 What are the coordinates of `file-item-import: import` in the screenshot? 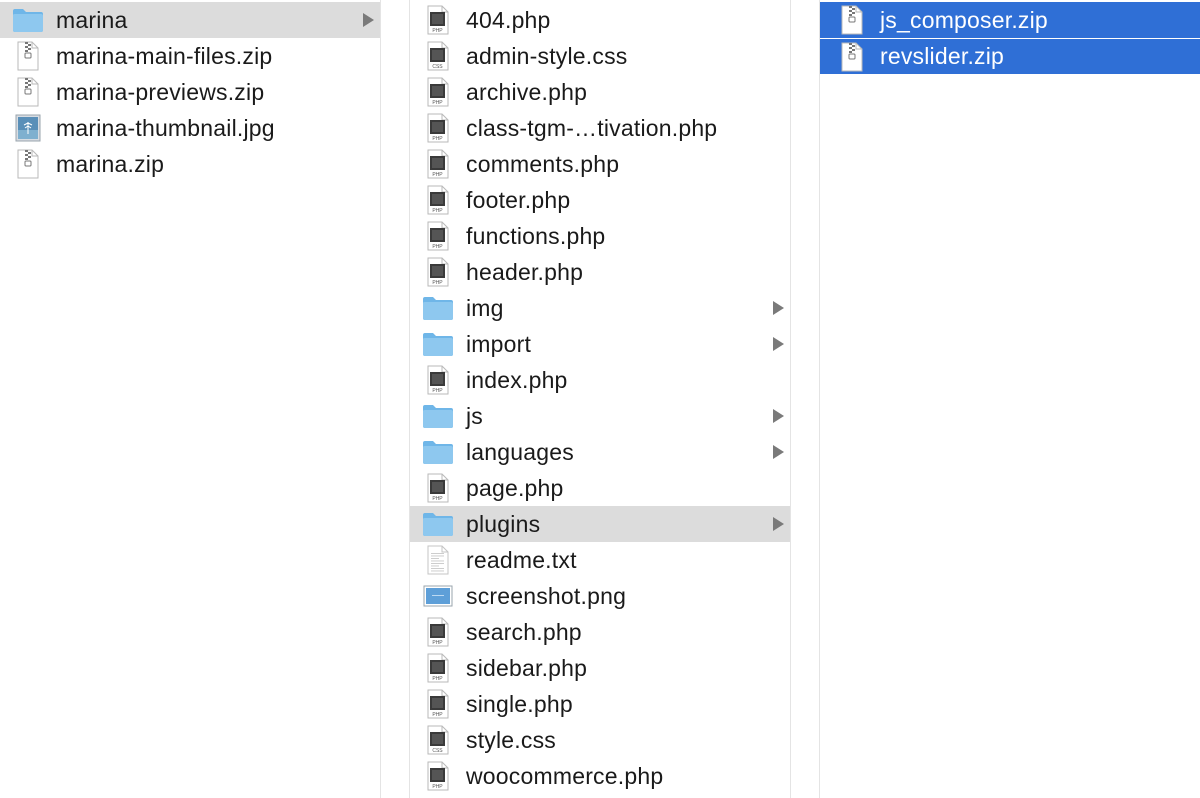 It's located at (600, 344).